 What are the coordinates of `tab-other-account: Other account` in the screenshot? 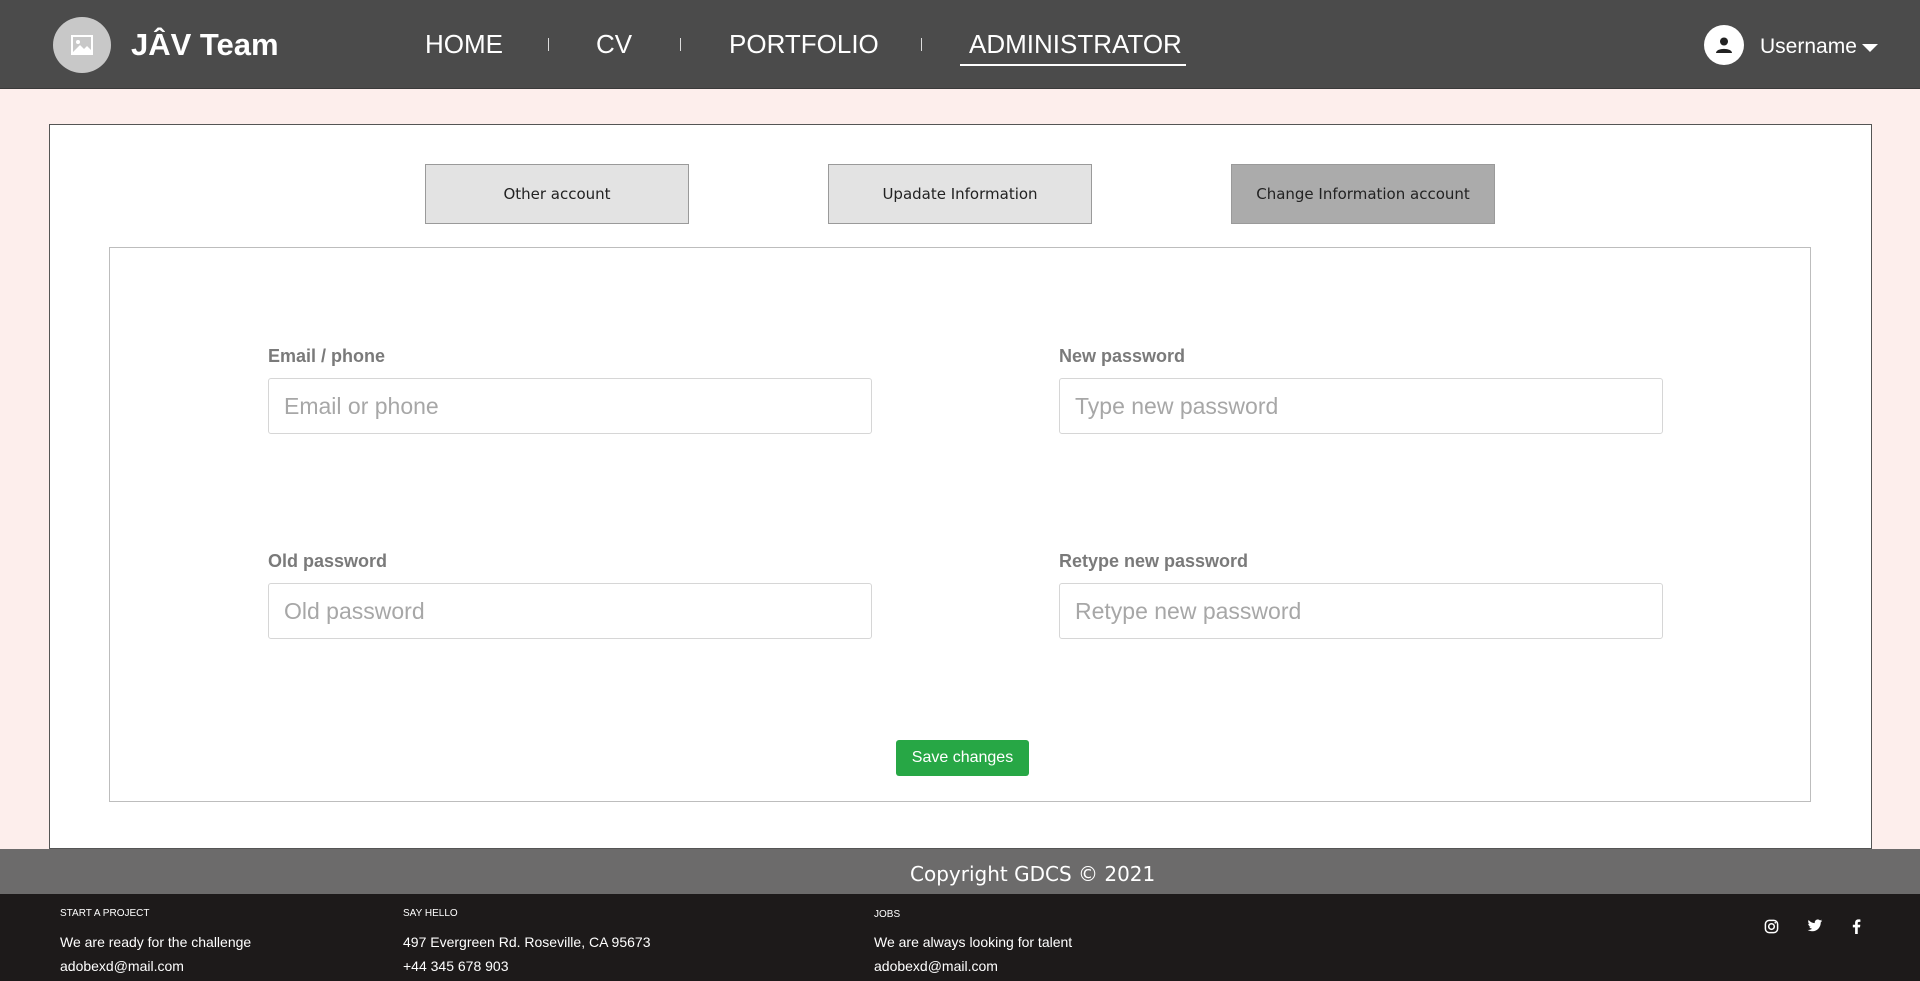 It's located at (557, 194).